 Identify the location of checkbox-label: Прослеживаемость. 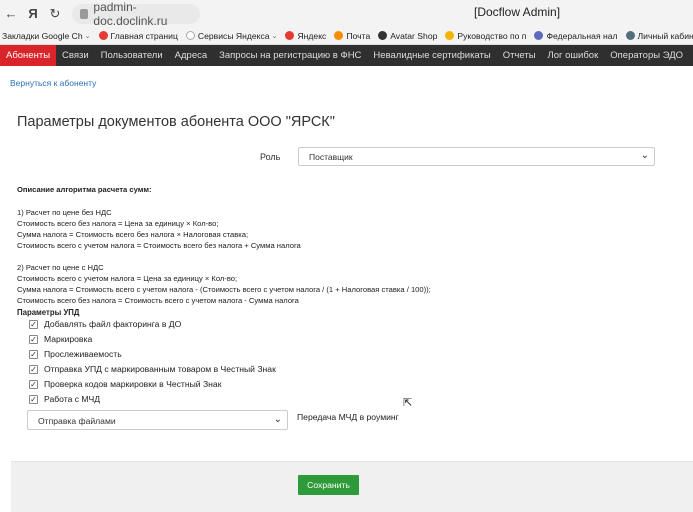
(83, 354).